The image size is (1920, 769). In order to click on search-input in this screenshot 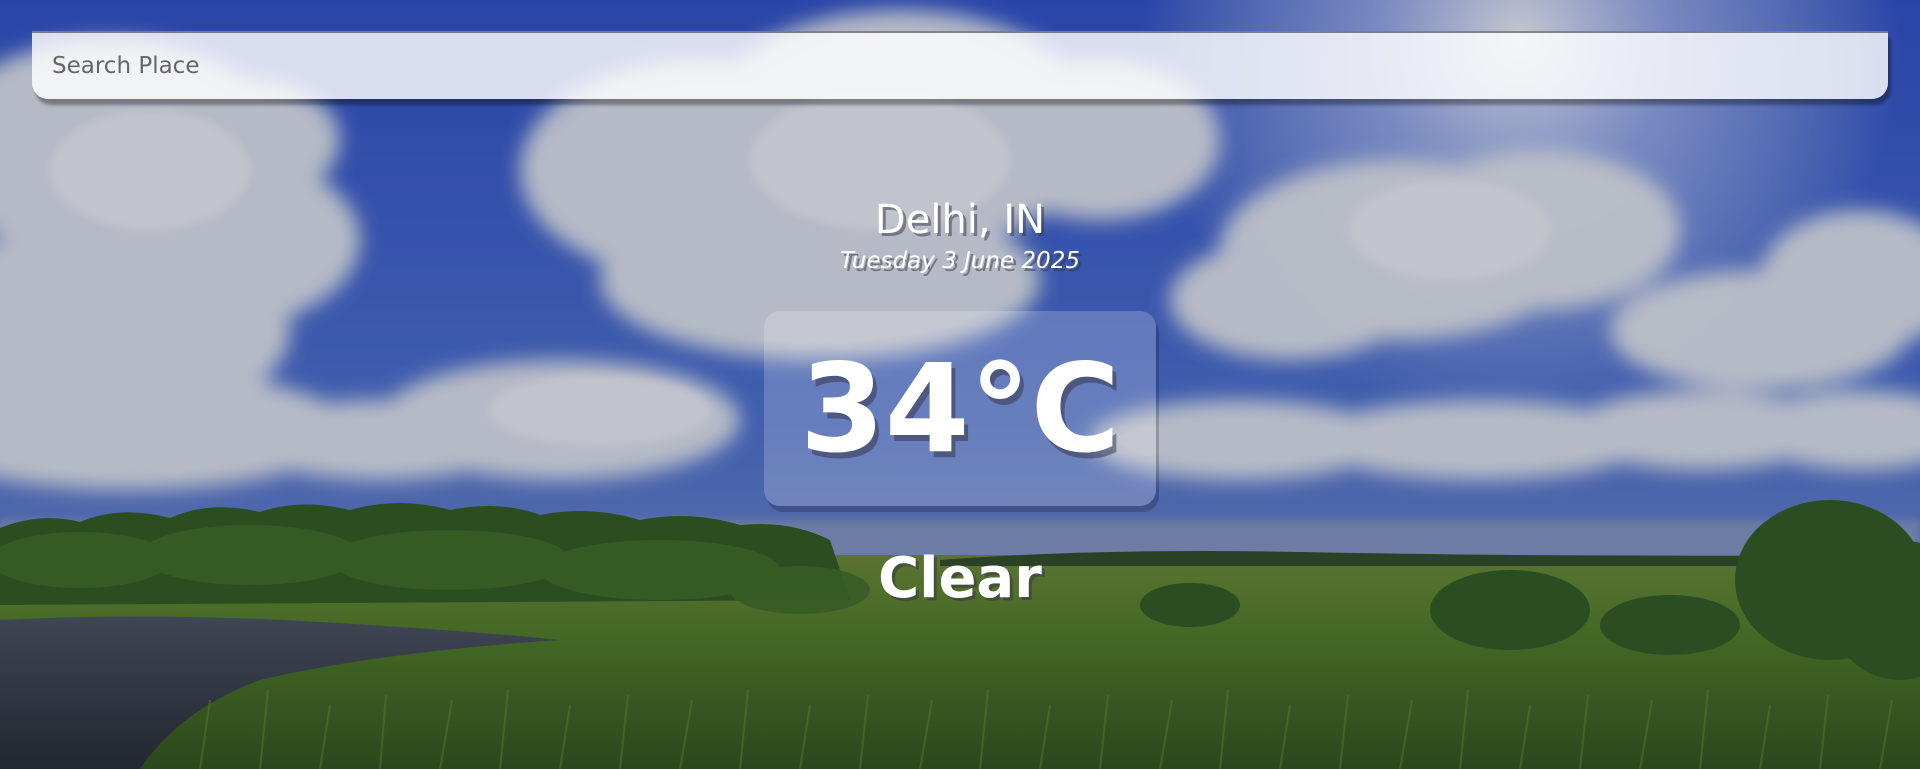, I will do `click(960, 65)`.